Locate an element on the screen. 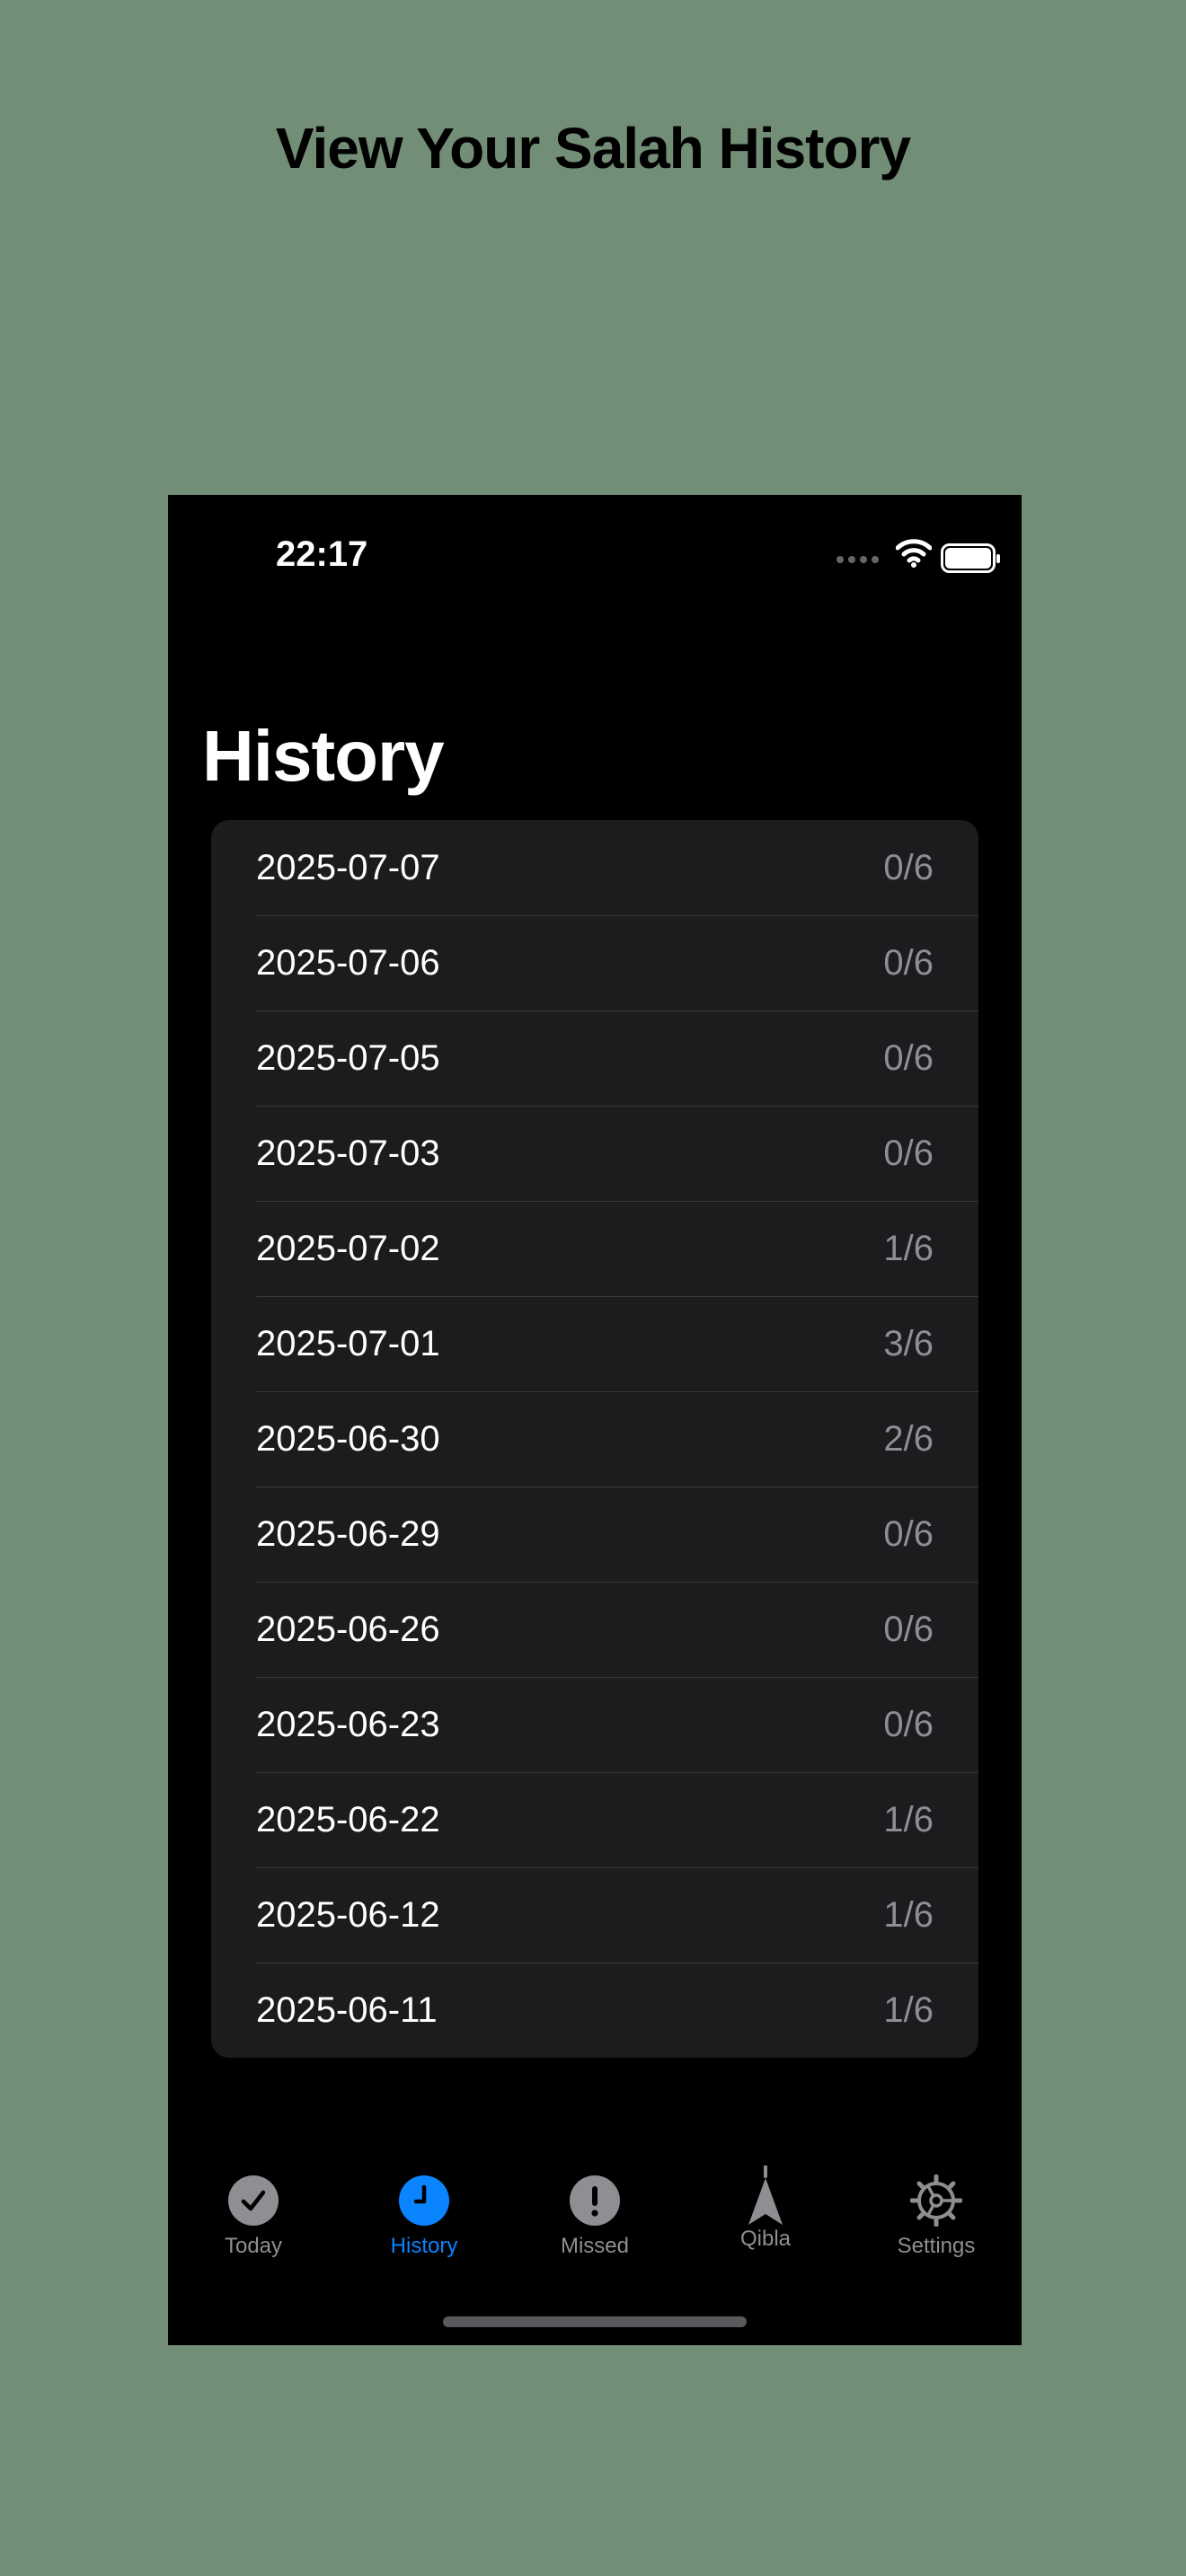 This screenshot has height=2576, width=1186. page-title: History is located at coordinates (323, 756).